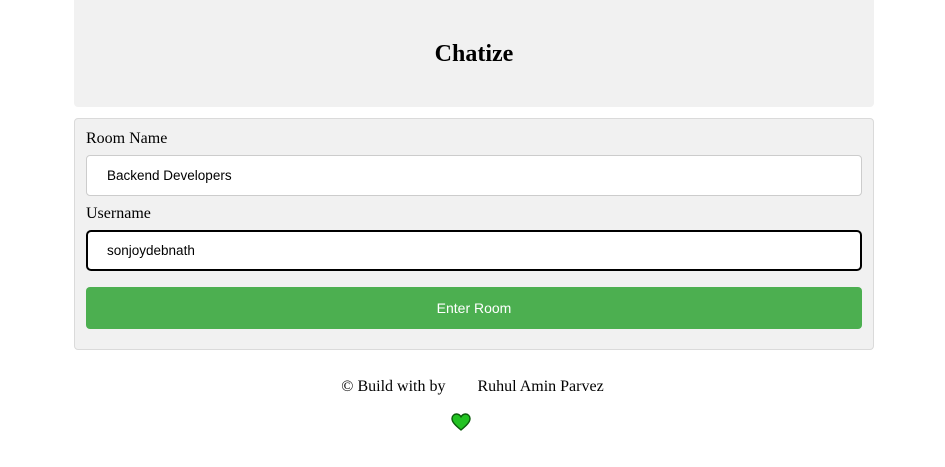  I want to click on footer: © Build with by Ruhul Amin Parvez, so click(472, 403).